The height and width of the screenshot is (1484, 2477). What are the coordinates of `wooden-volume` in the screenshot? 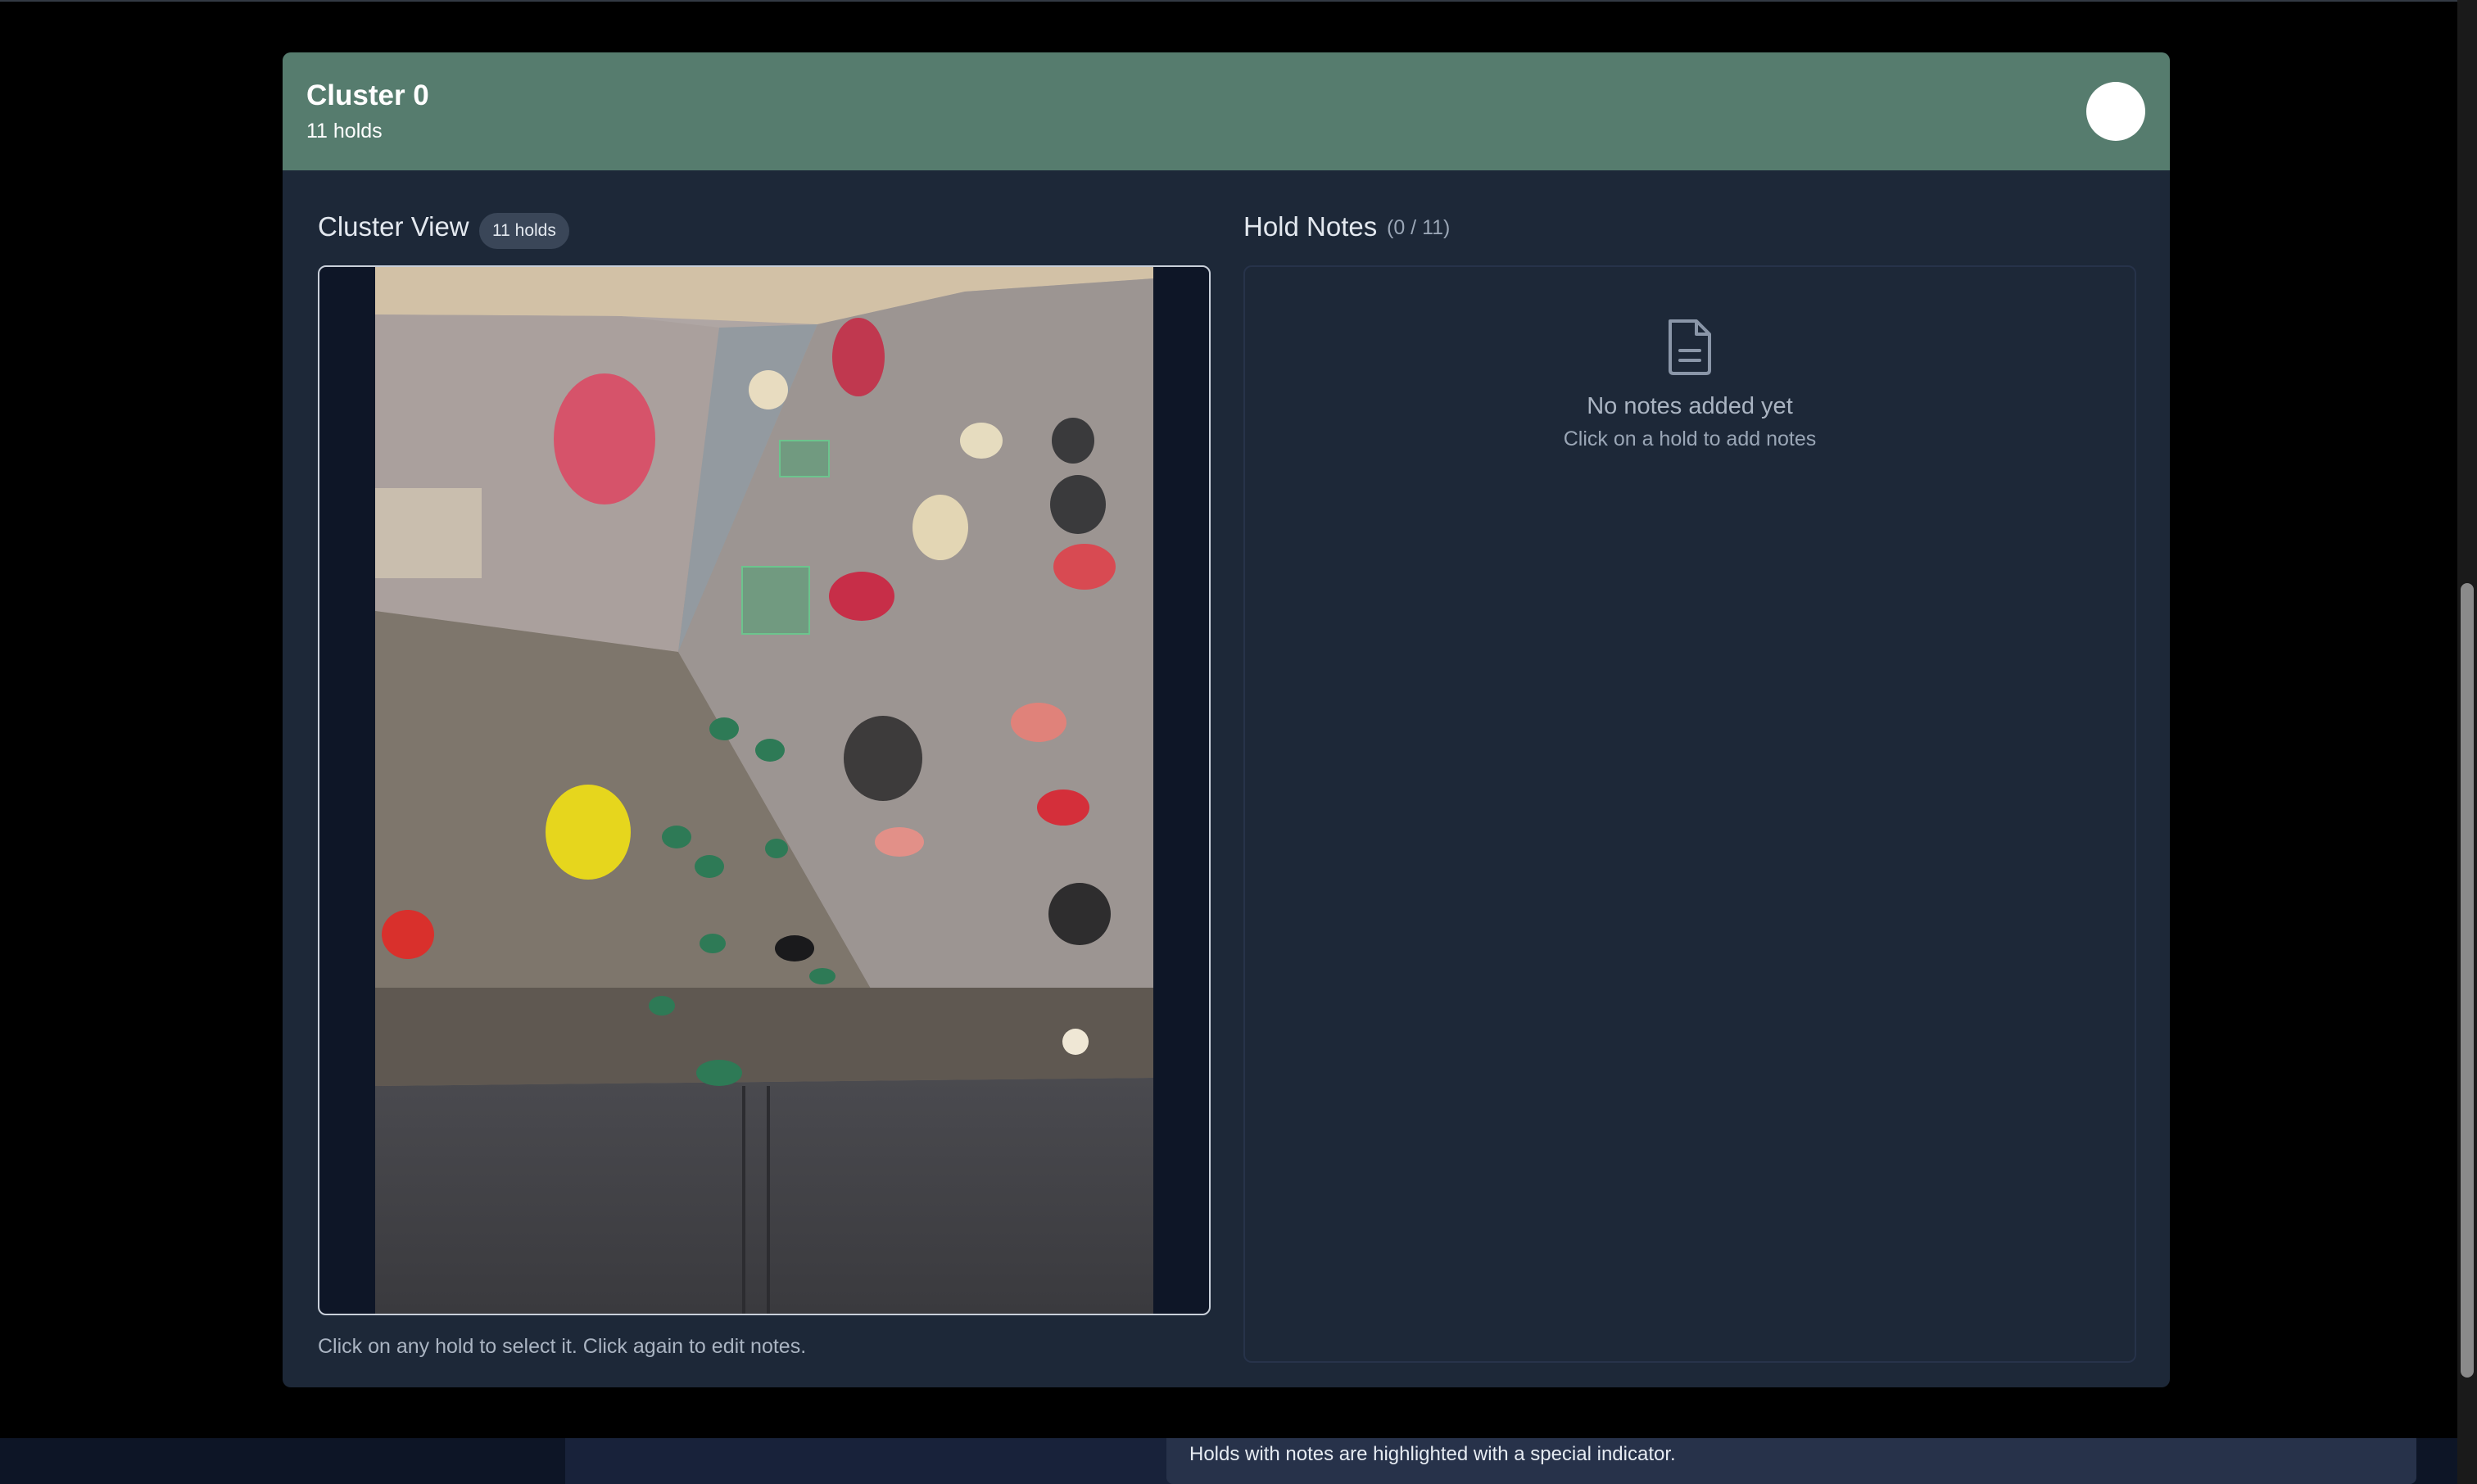 It's located at (428, 533).